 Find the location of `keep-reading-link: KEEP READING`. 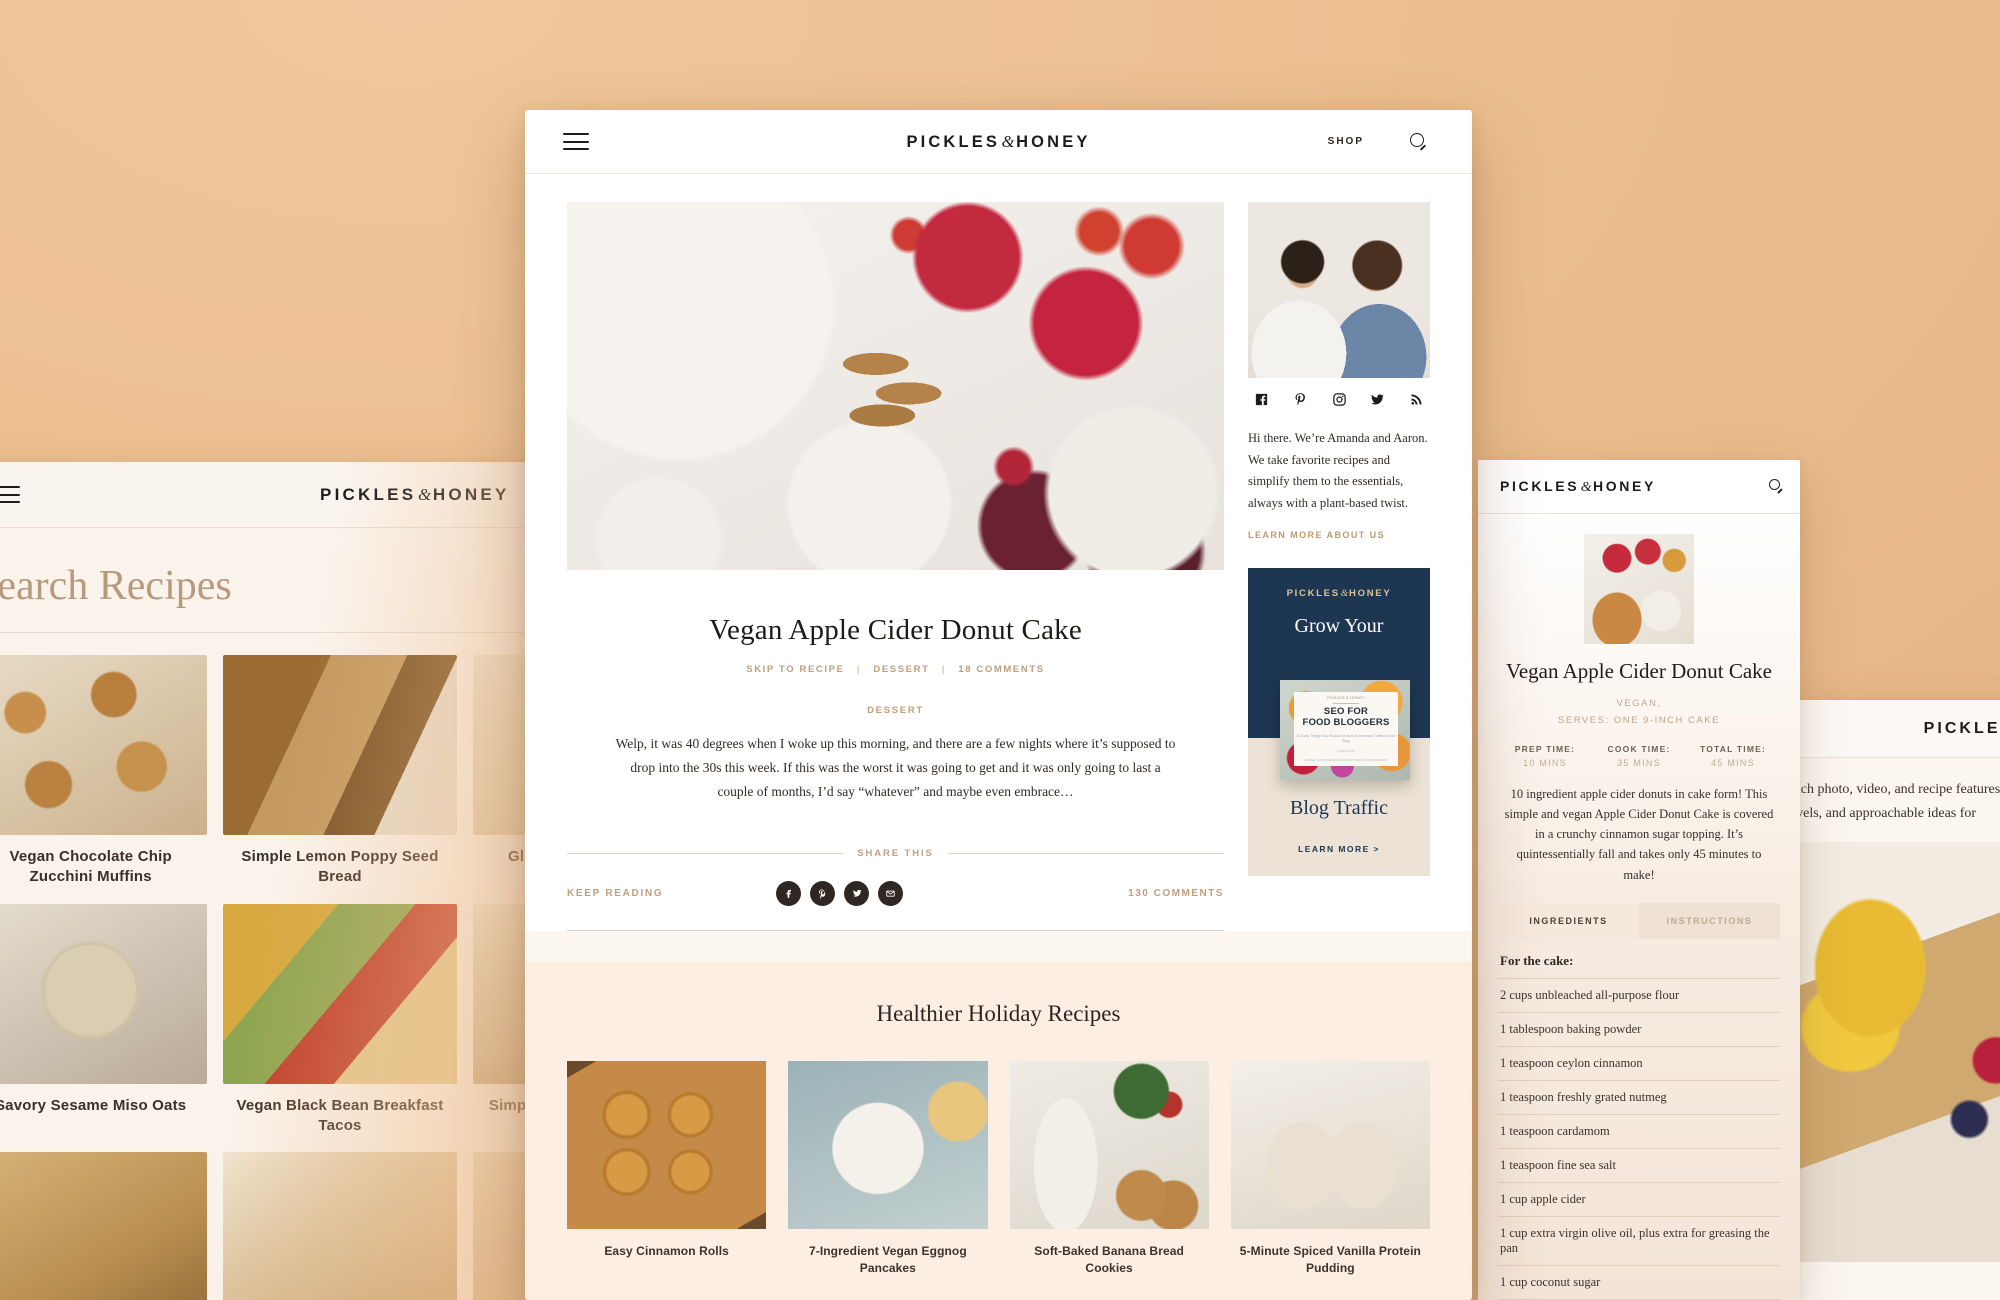

keep-reading-link: KEEP READING is located at coordinates (615, 893).